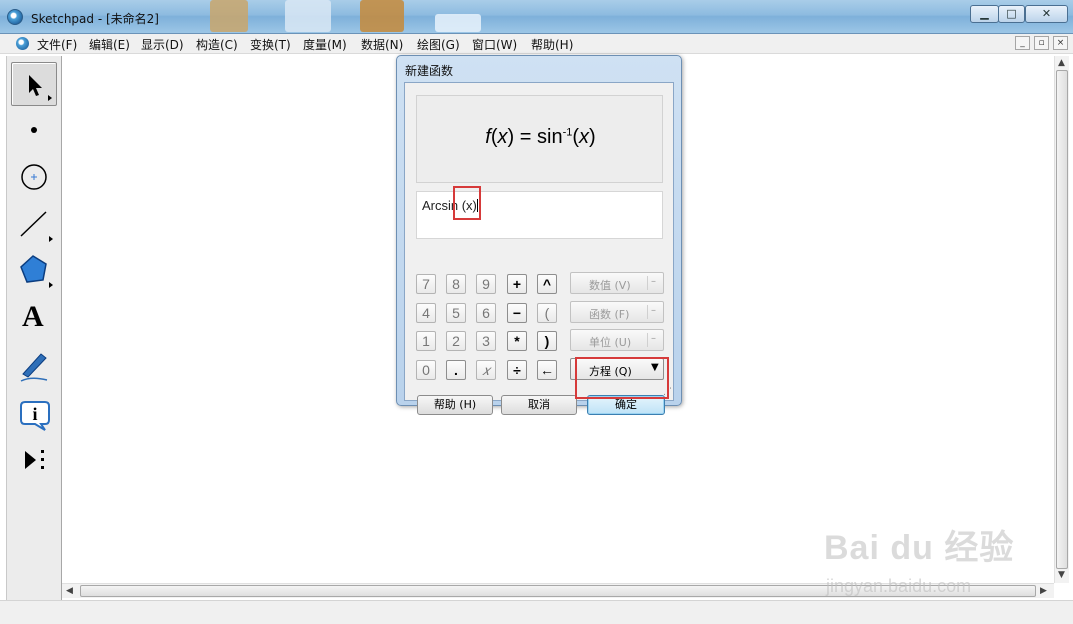  I want to click on key-backspace: ←, so click(547, 370).